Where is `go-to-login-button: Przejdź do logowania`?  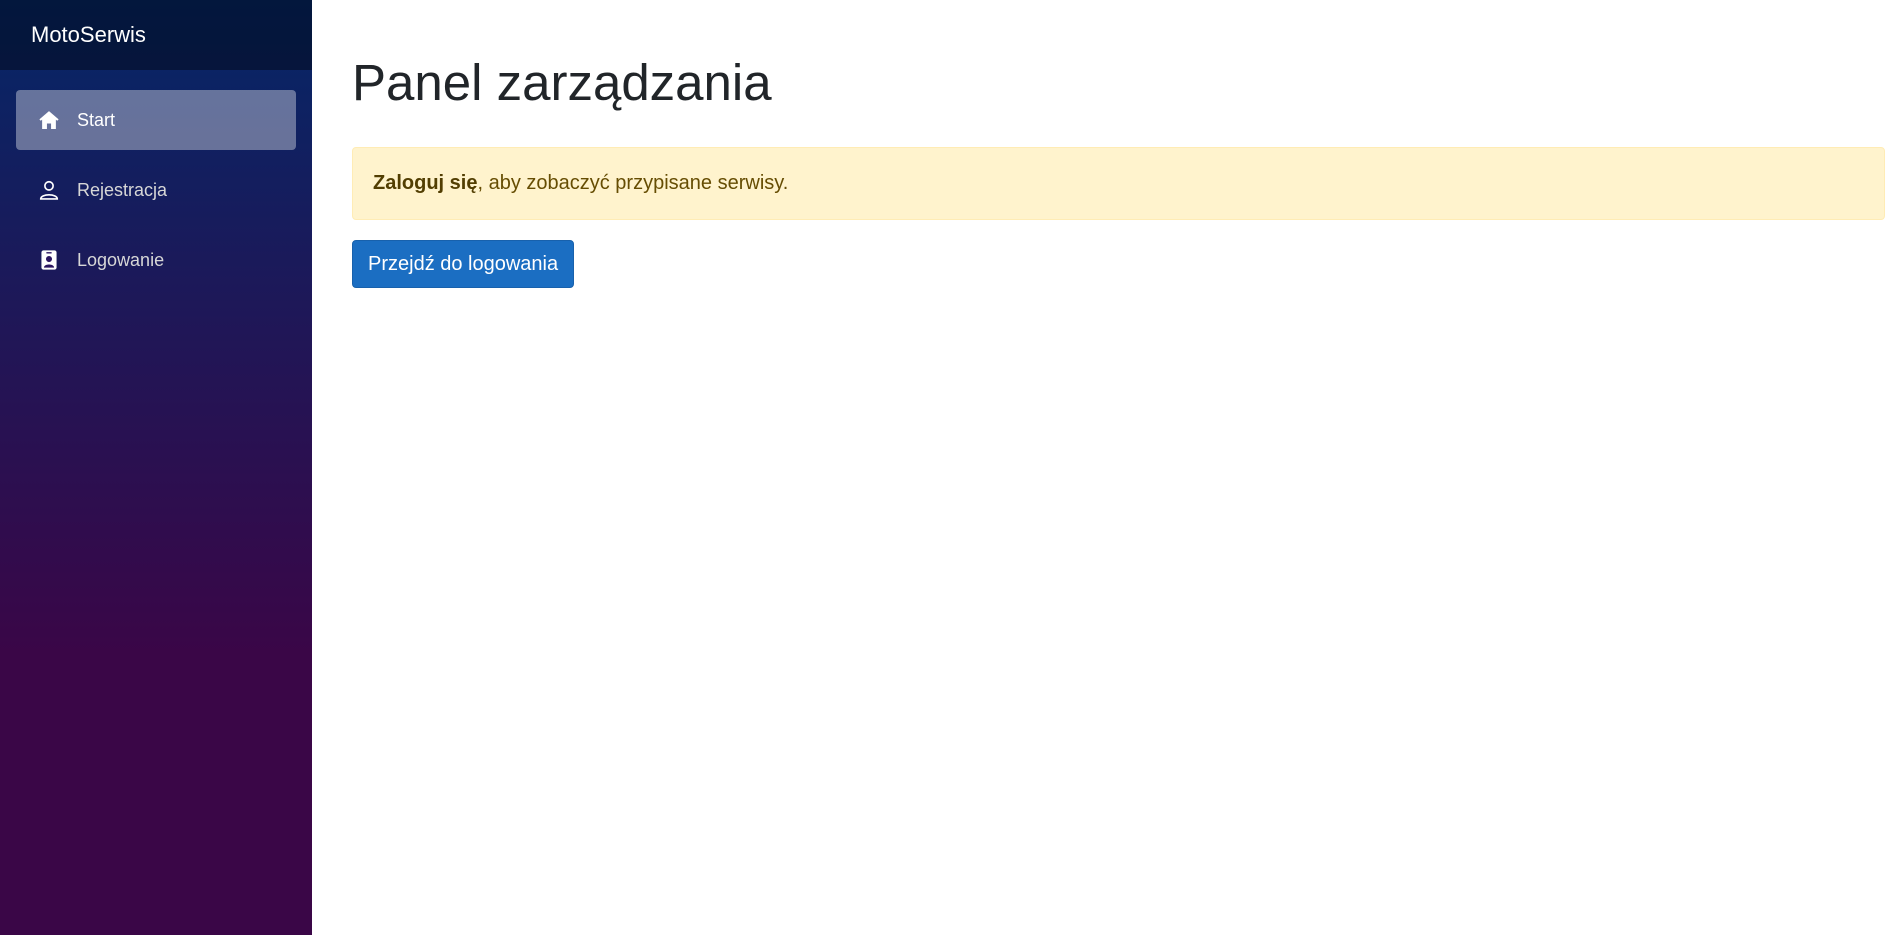
go-to-login-button: Przejdź do logowania is located at coordinates (463, 264).